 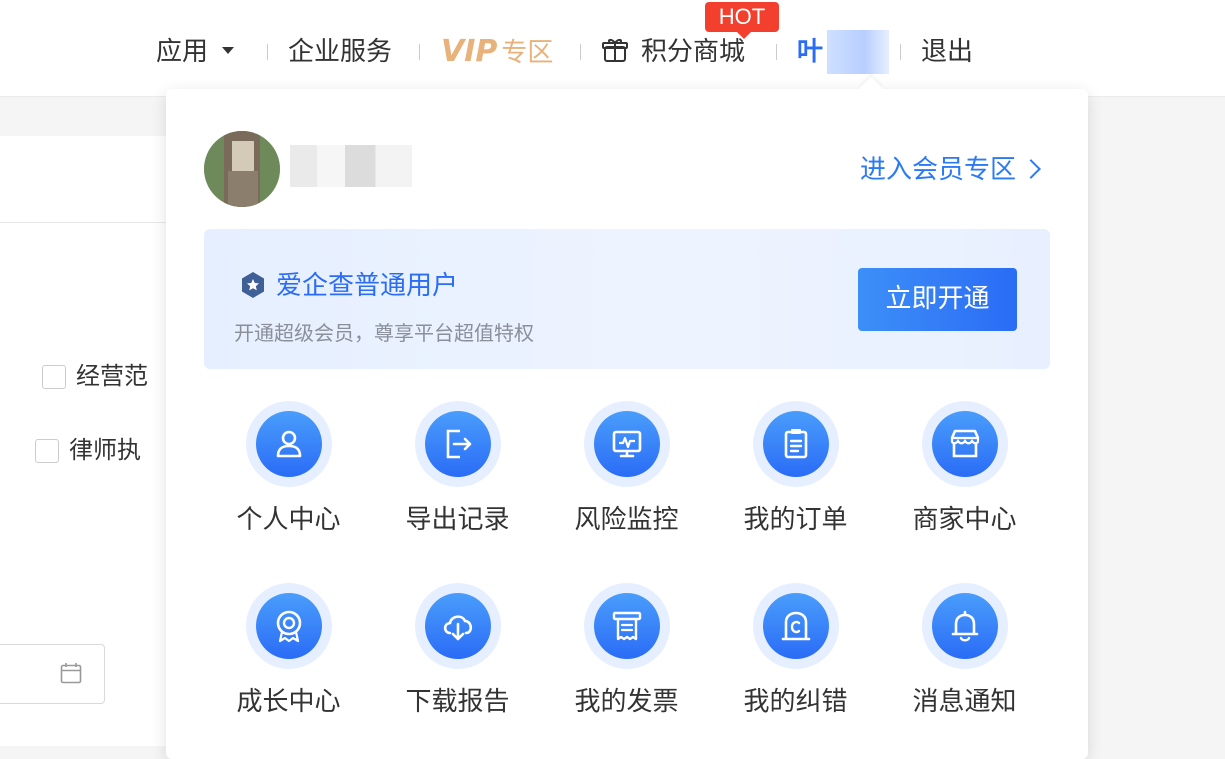 What do you see at coordinates (253, 284) in the screenshot?
I see `member-badge-icon` at bounding box center [253, 284].